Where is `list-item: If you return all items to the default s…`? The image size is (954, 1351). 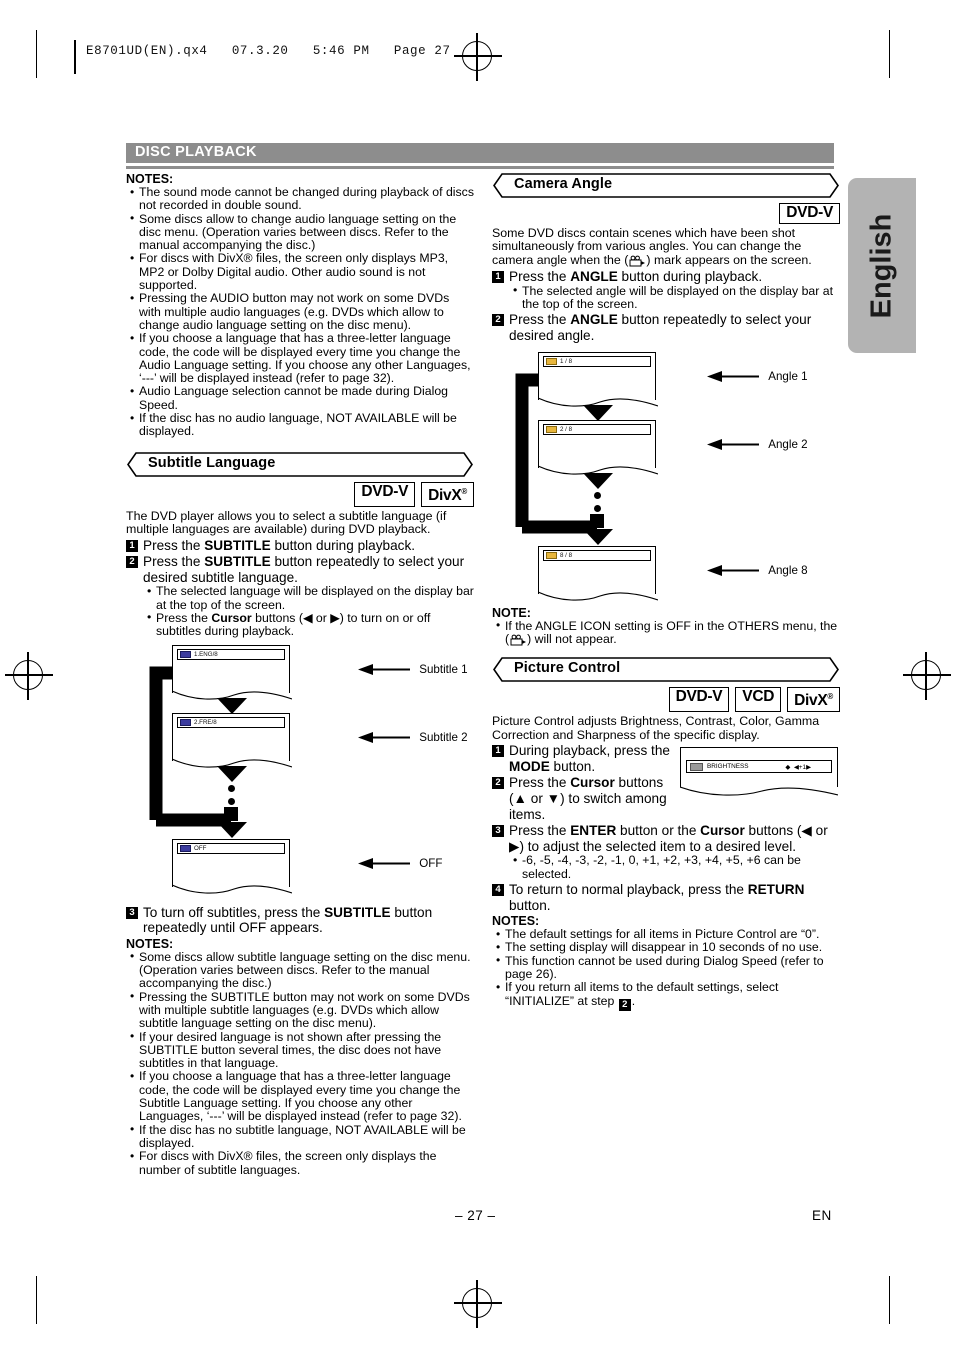
list-item: If you return all items to the default s… is located at coordinates (666, 996).